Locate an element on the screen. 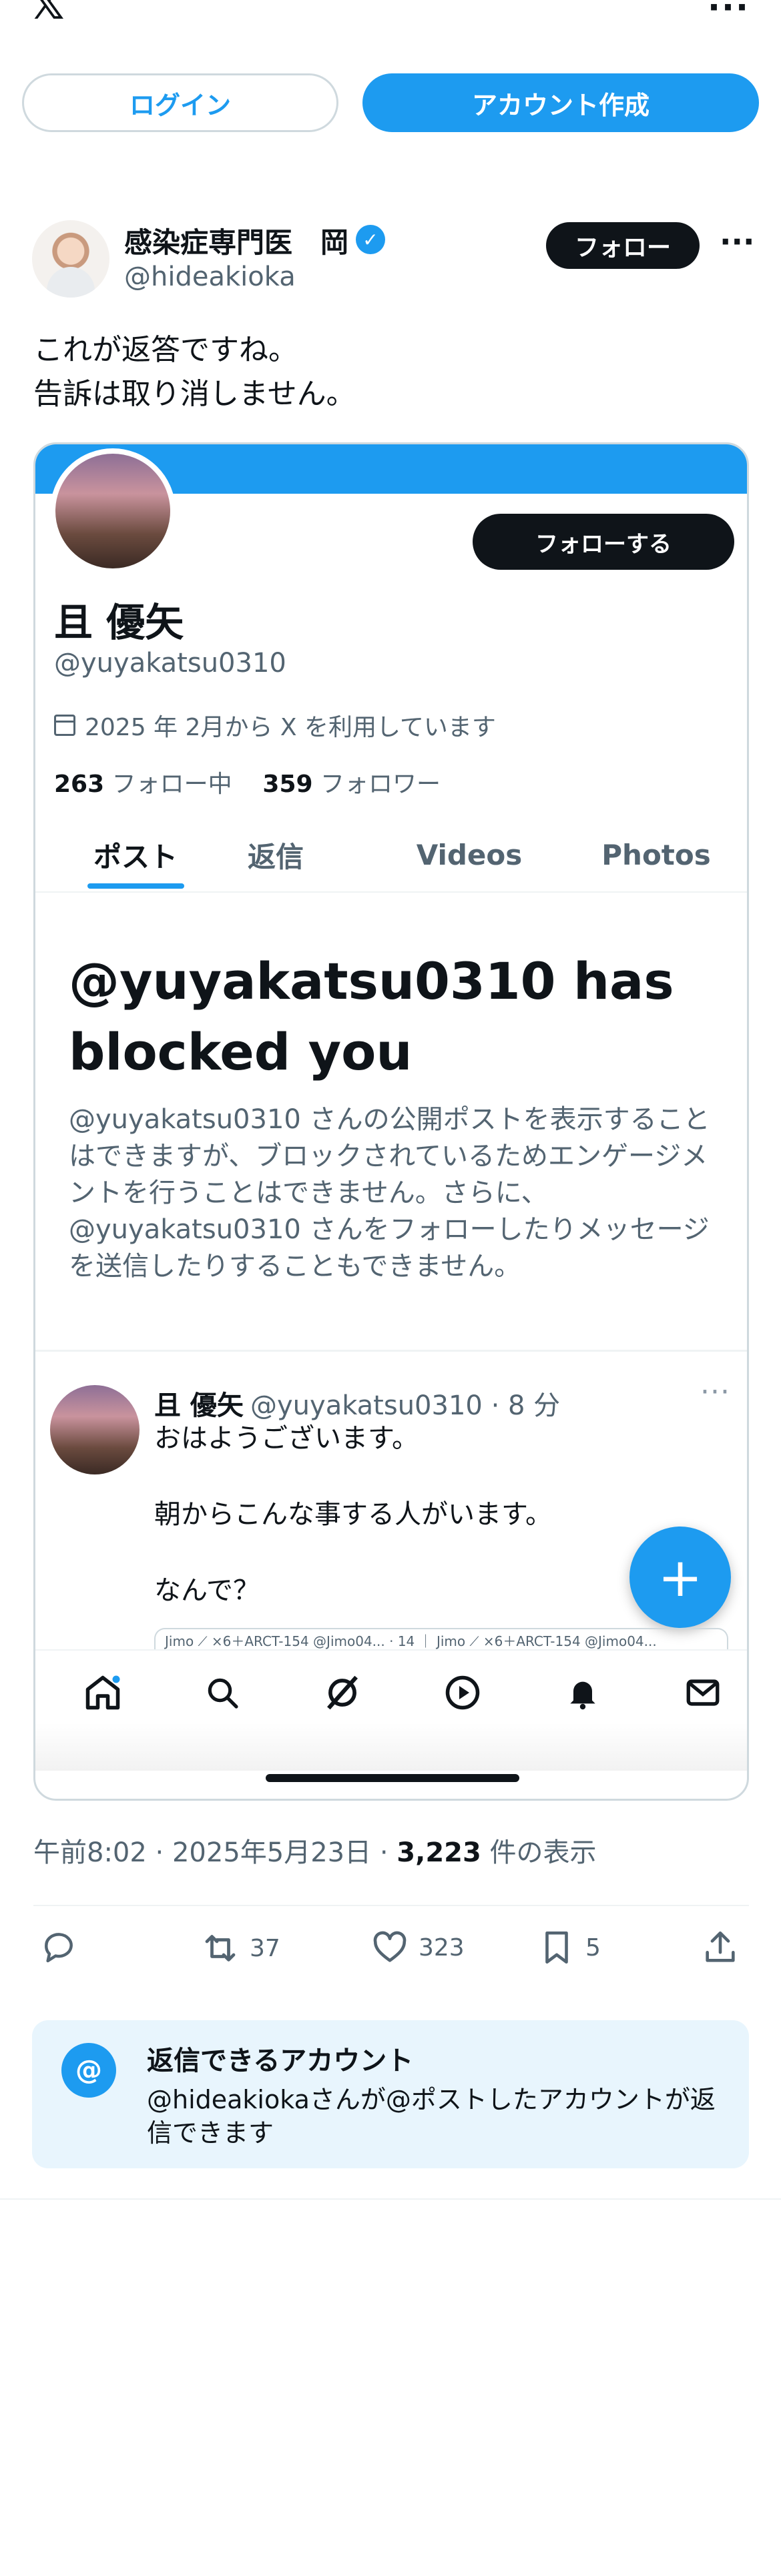 Image resolution: width=781 pixels, height=2576 pixels. mail-icon is located at coordinates (703, 1692).